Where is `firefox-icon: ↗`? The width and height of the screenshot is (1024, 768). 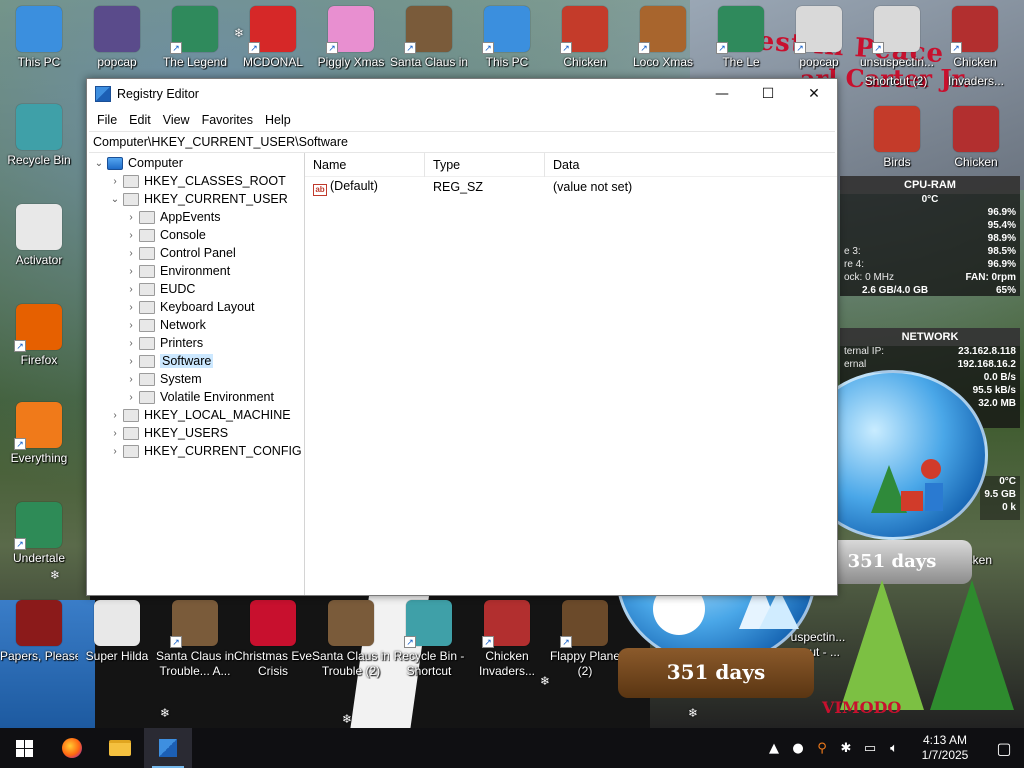
firefox-icon: ↗ is located at coordinates (38, 328).